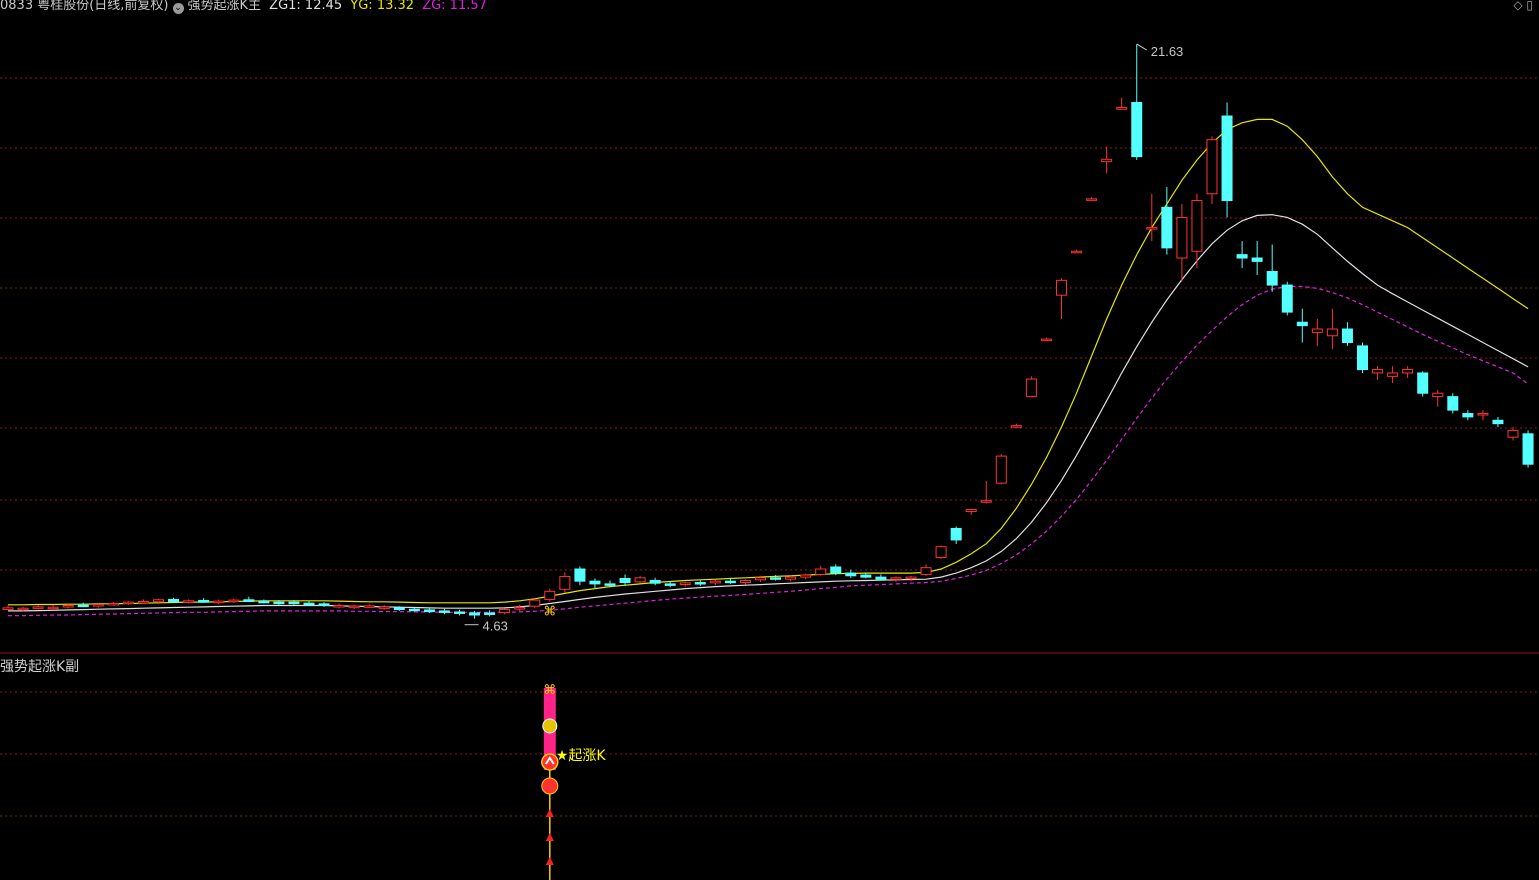 Image resolution: width=1539 pixels, height=880 pixels. I want to click on low-label: 4.63, so click(495, 626).